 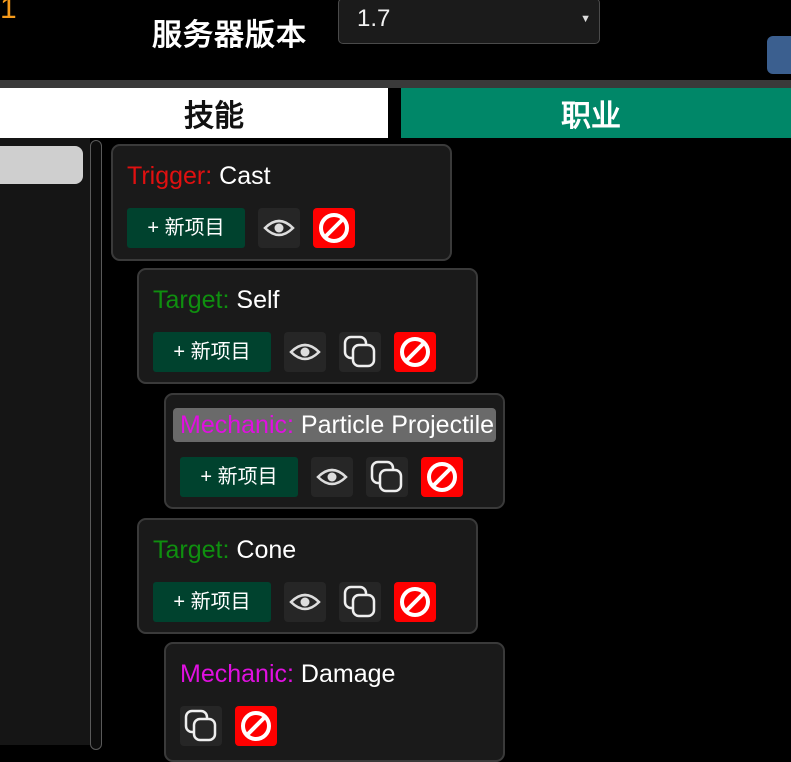 What do you see at coordinates (45, 441) in the screenshot?
I see `skill-list-sidebar` at bounding box center [45, 441].